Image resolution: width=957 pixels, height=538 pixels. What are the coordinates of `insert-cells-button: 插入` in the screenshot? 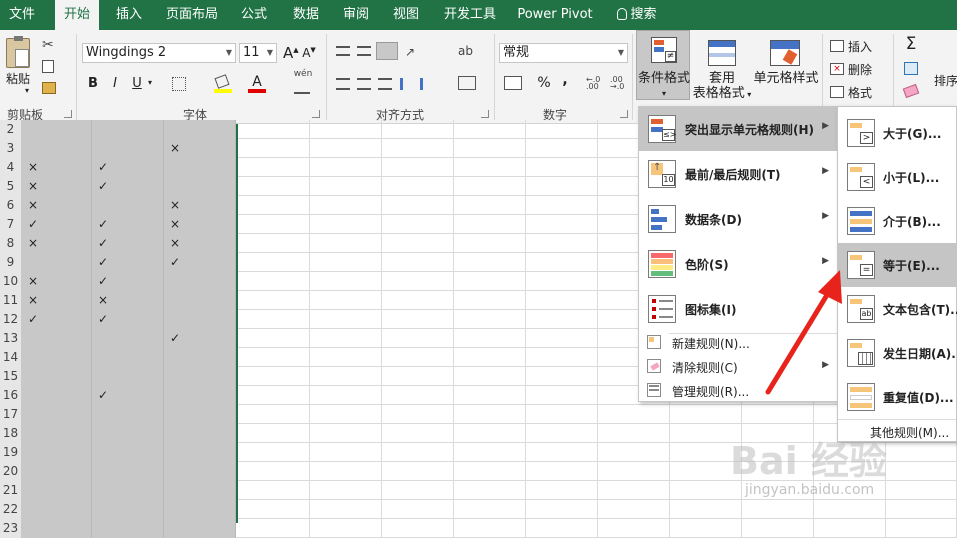 It's located at (862, 46).